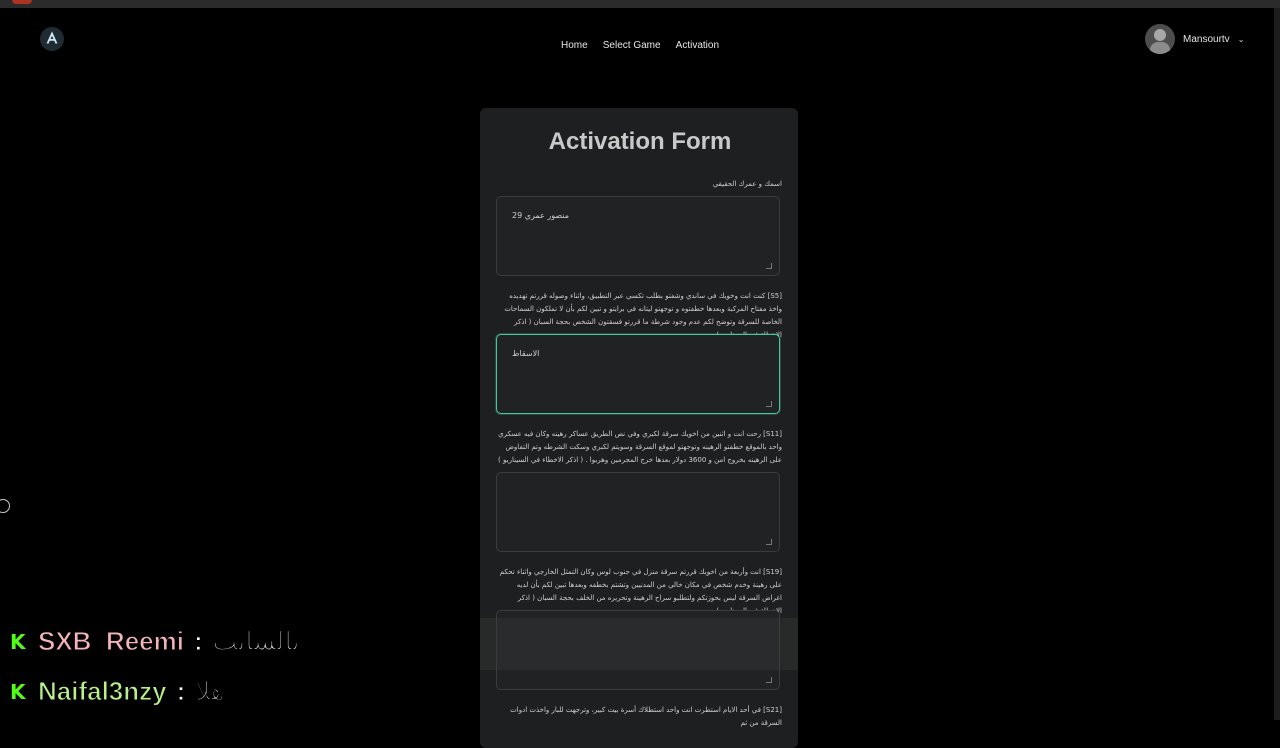  I want to click on chat-username: SXB_Reemi, so click(111, 641).